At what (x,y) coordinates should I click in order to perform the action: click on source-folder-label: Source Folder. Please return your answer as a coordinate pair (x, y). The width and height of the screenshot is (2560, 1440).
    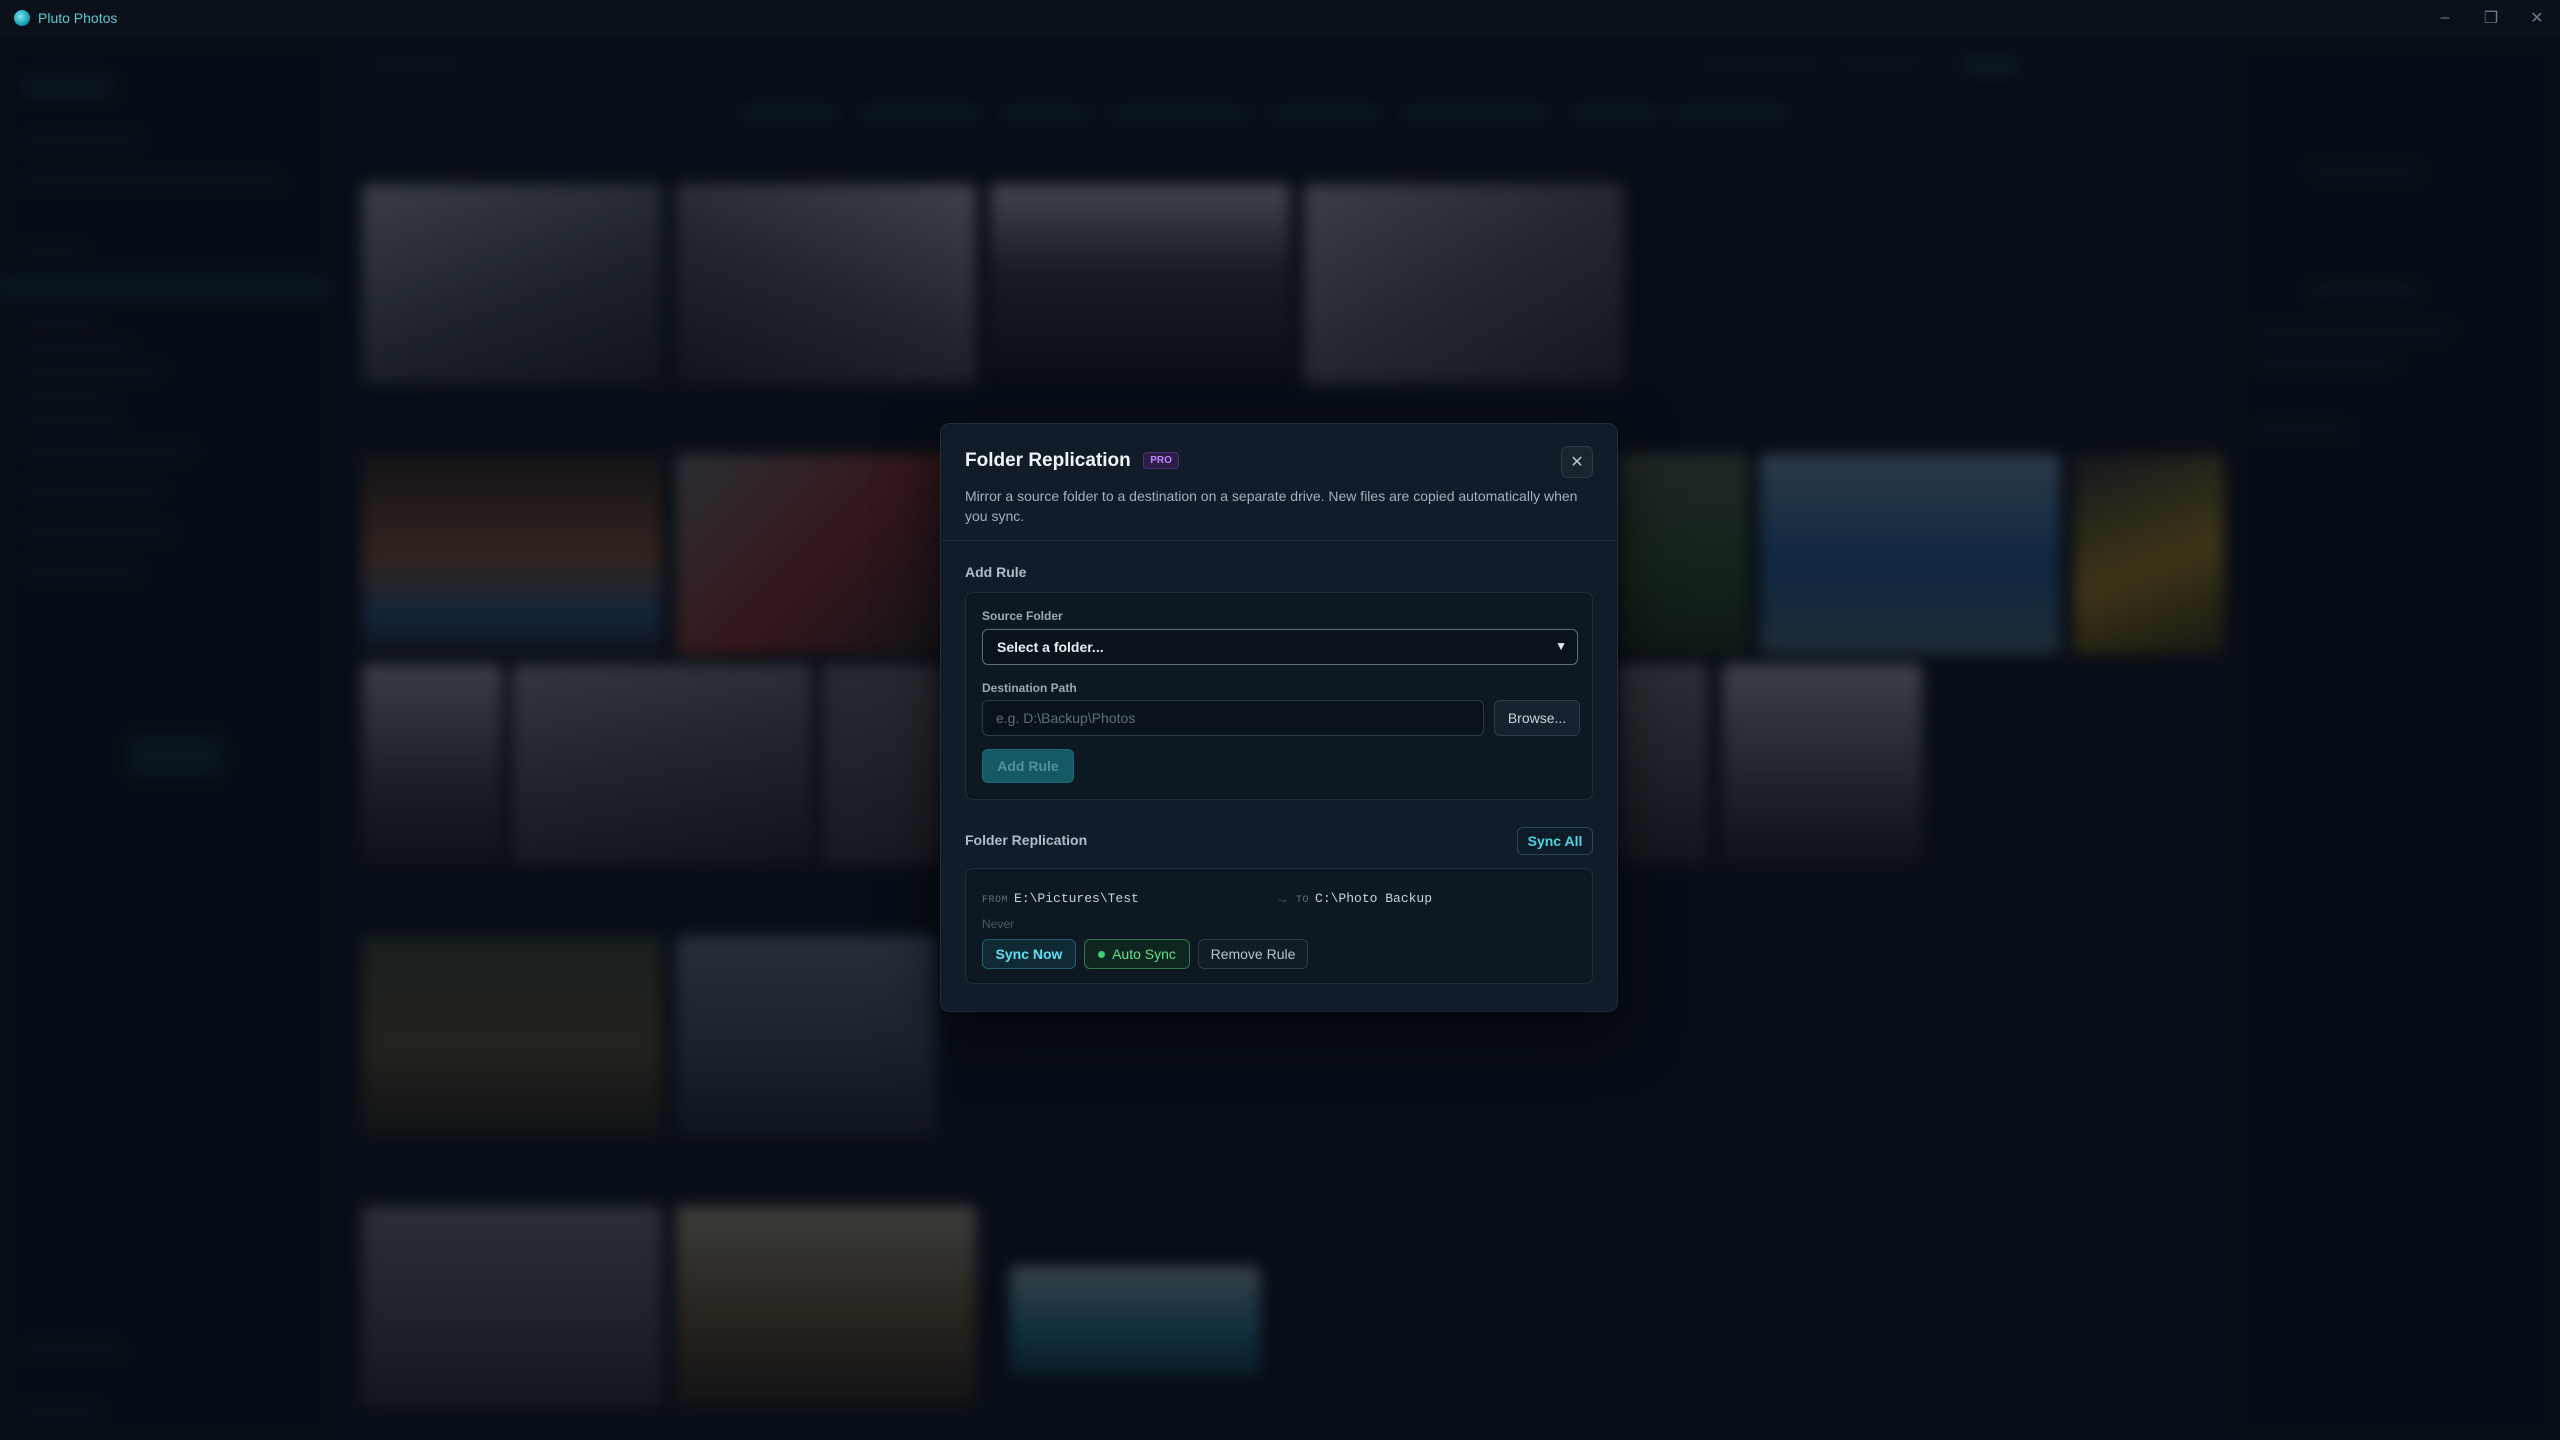
    Looking at the image, I should click on (1022, 616).